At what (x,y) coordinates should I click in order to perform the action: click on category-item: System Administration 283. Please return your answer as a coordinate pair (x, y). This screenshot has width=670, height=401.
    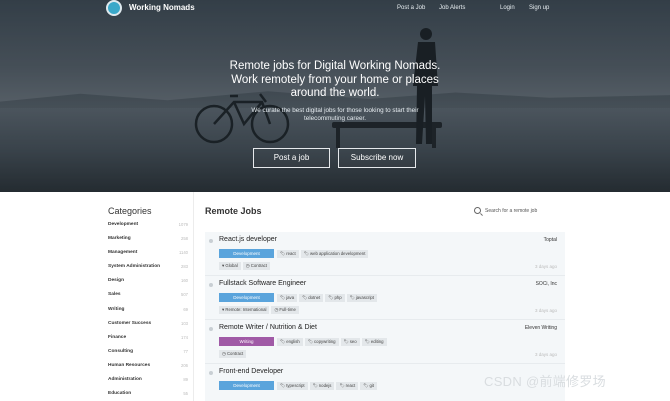
    Looking at the image, I should click on (148, 271).